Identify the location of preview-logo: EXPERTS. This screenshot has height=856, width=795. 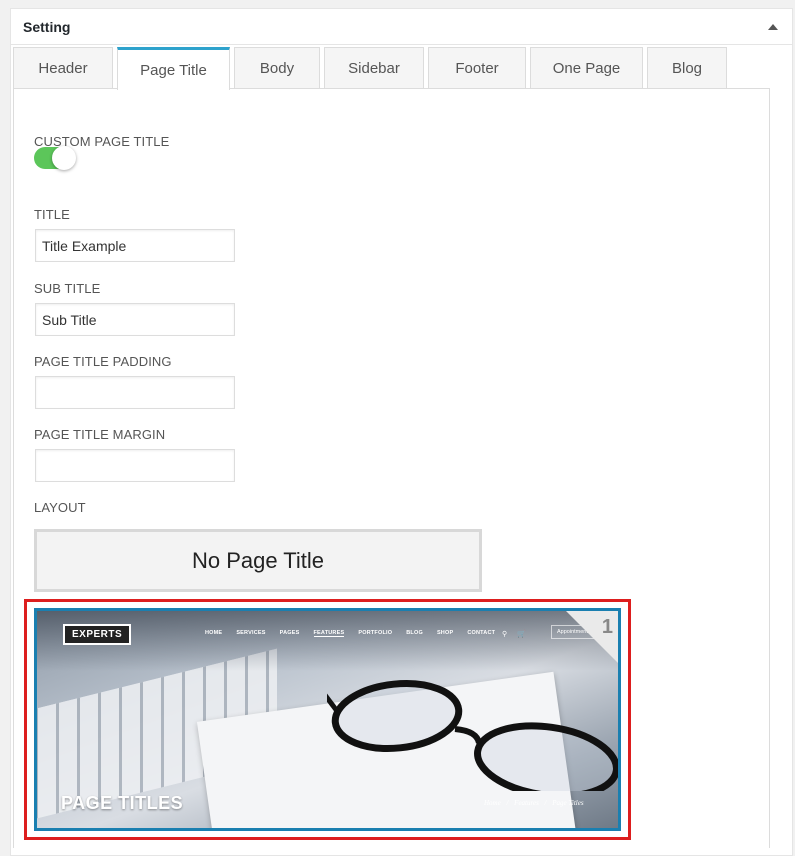
(97, 634).